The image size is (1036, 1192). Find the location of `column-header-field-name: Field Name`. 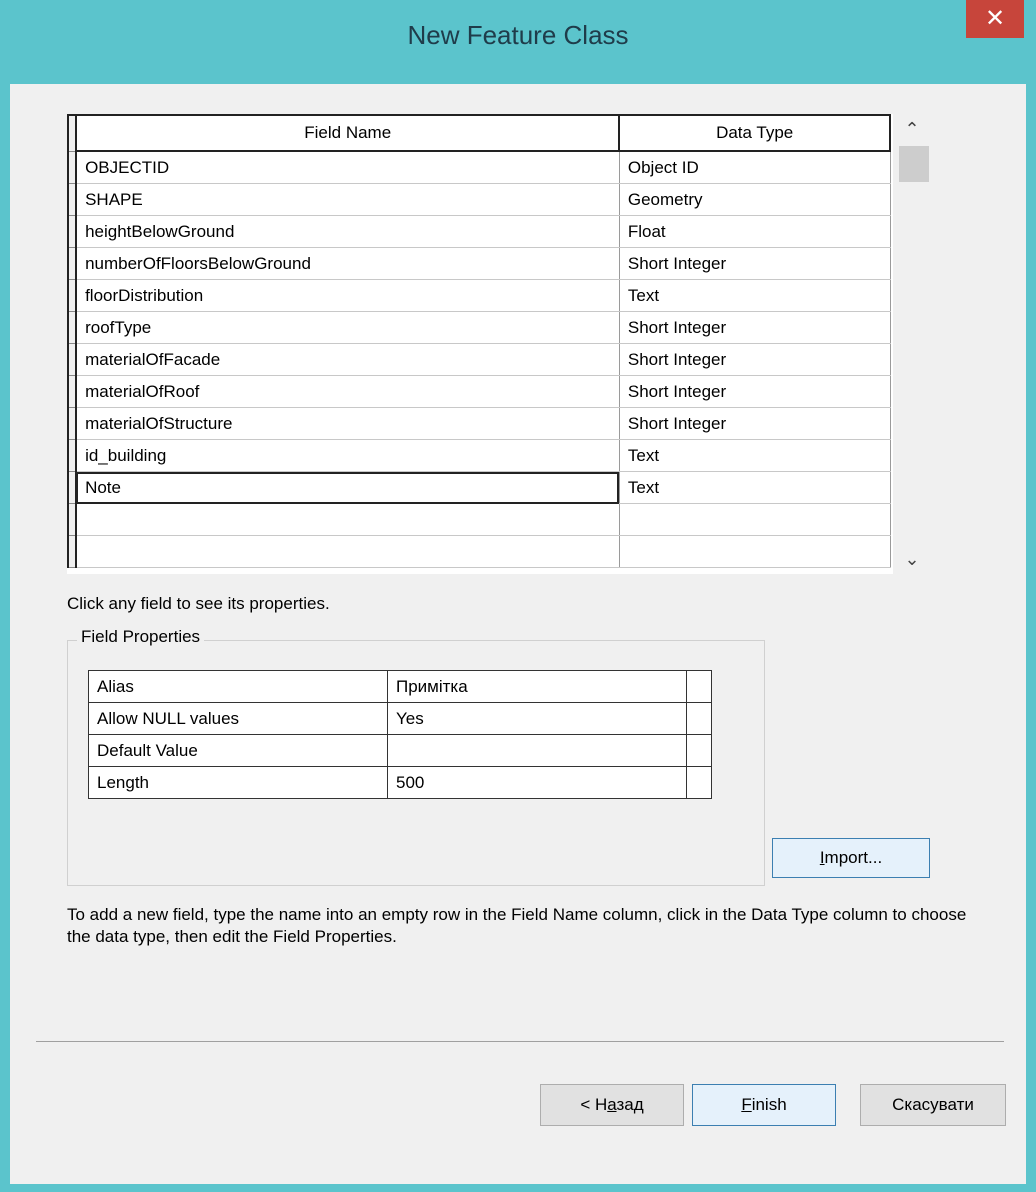

column-header-field-name: Field Name is located at coordinates (348, 133).